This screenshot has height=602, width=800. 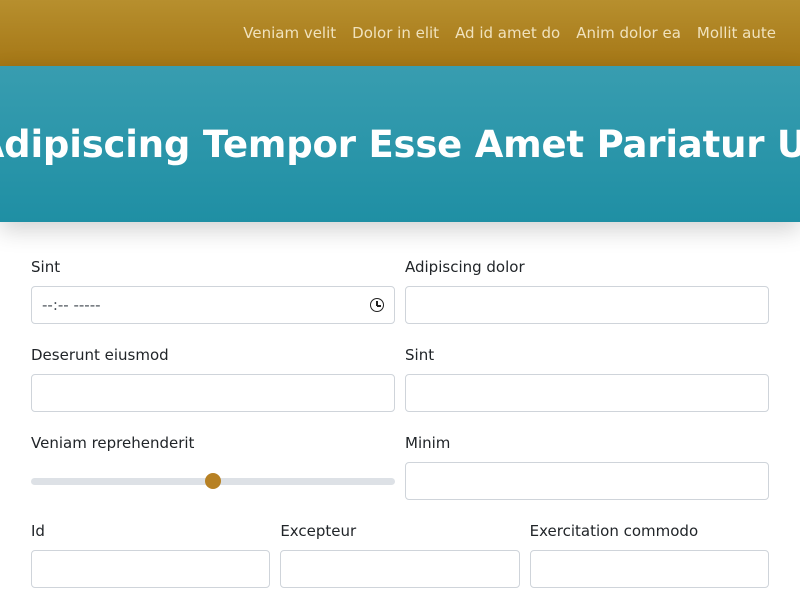 What do you see at coordinates (71, 305) in the screenshot?
I see `time-placeholder: --:-- -----` at bounding box center [71, 305].